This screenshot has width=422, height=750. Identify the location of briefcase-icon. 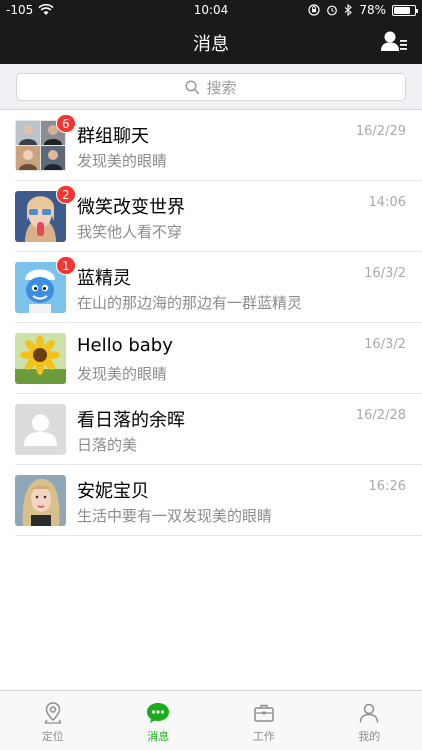
(264, 713).